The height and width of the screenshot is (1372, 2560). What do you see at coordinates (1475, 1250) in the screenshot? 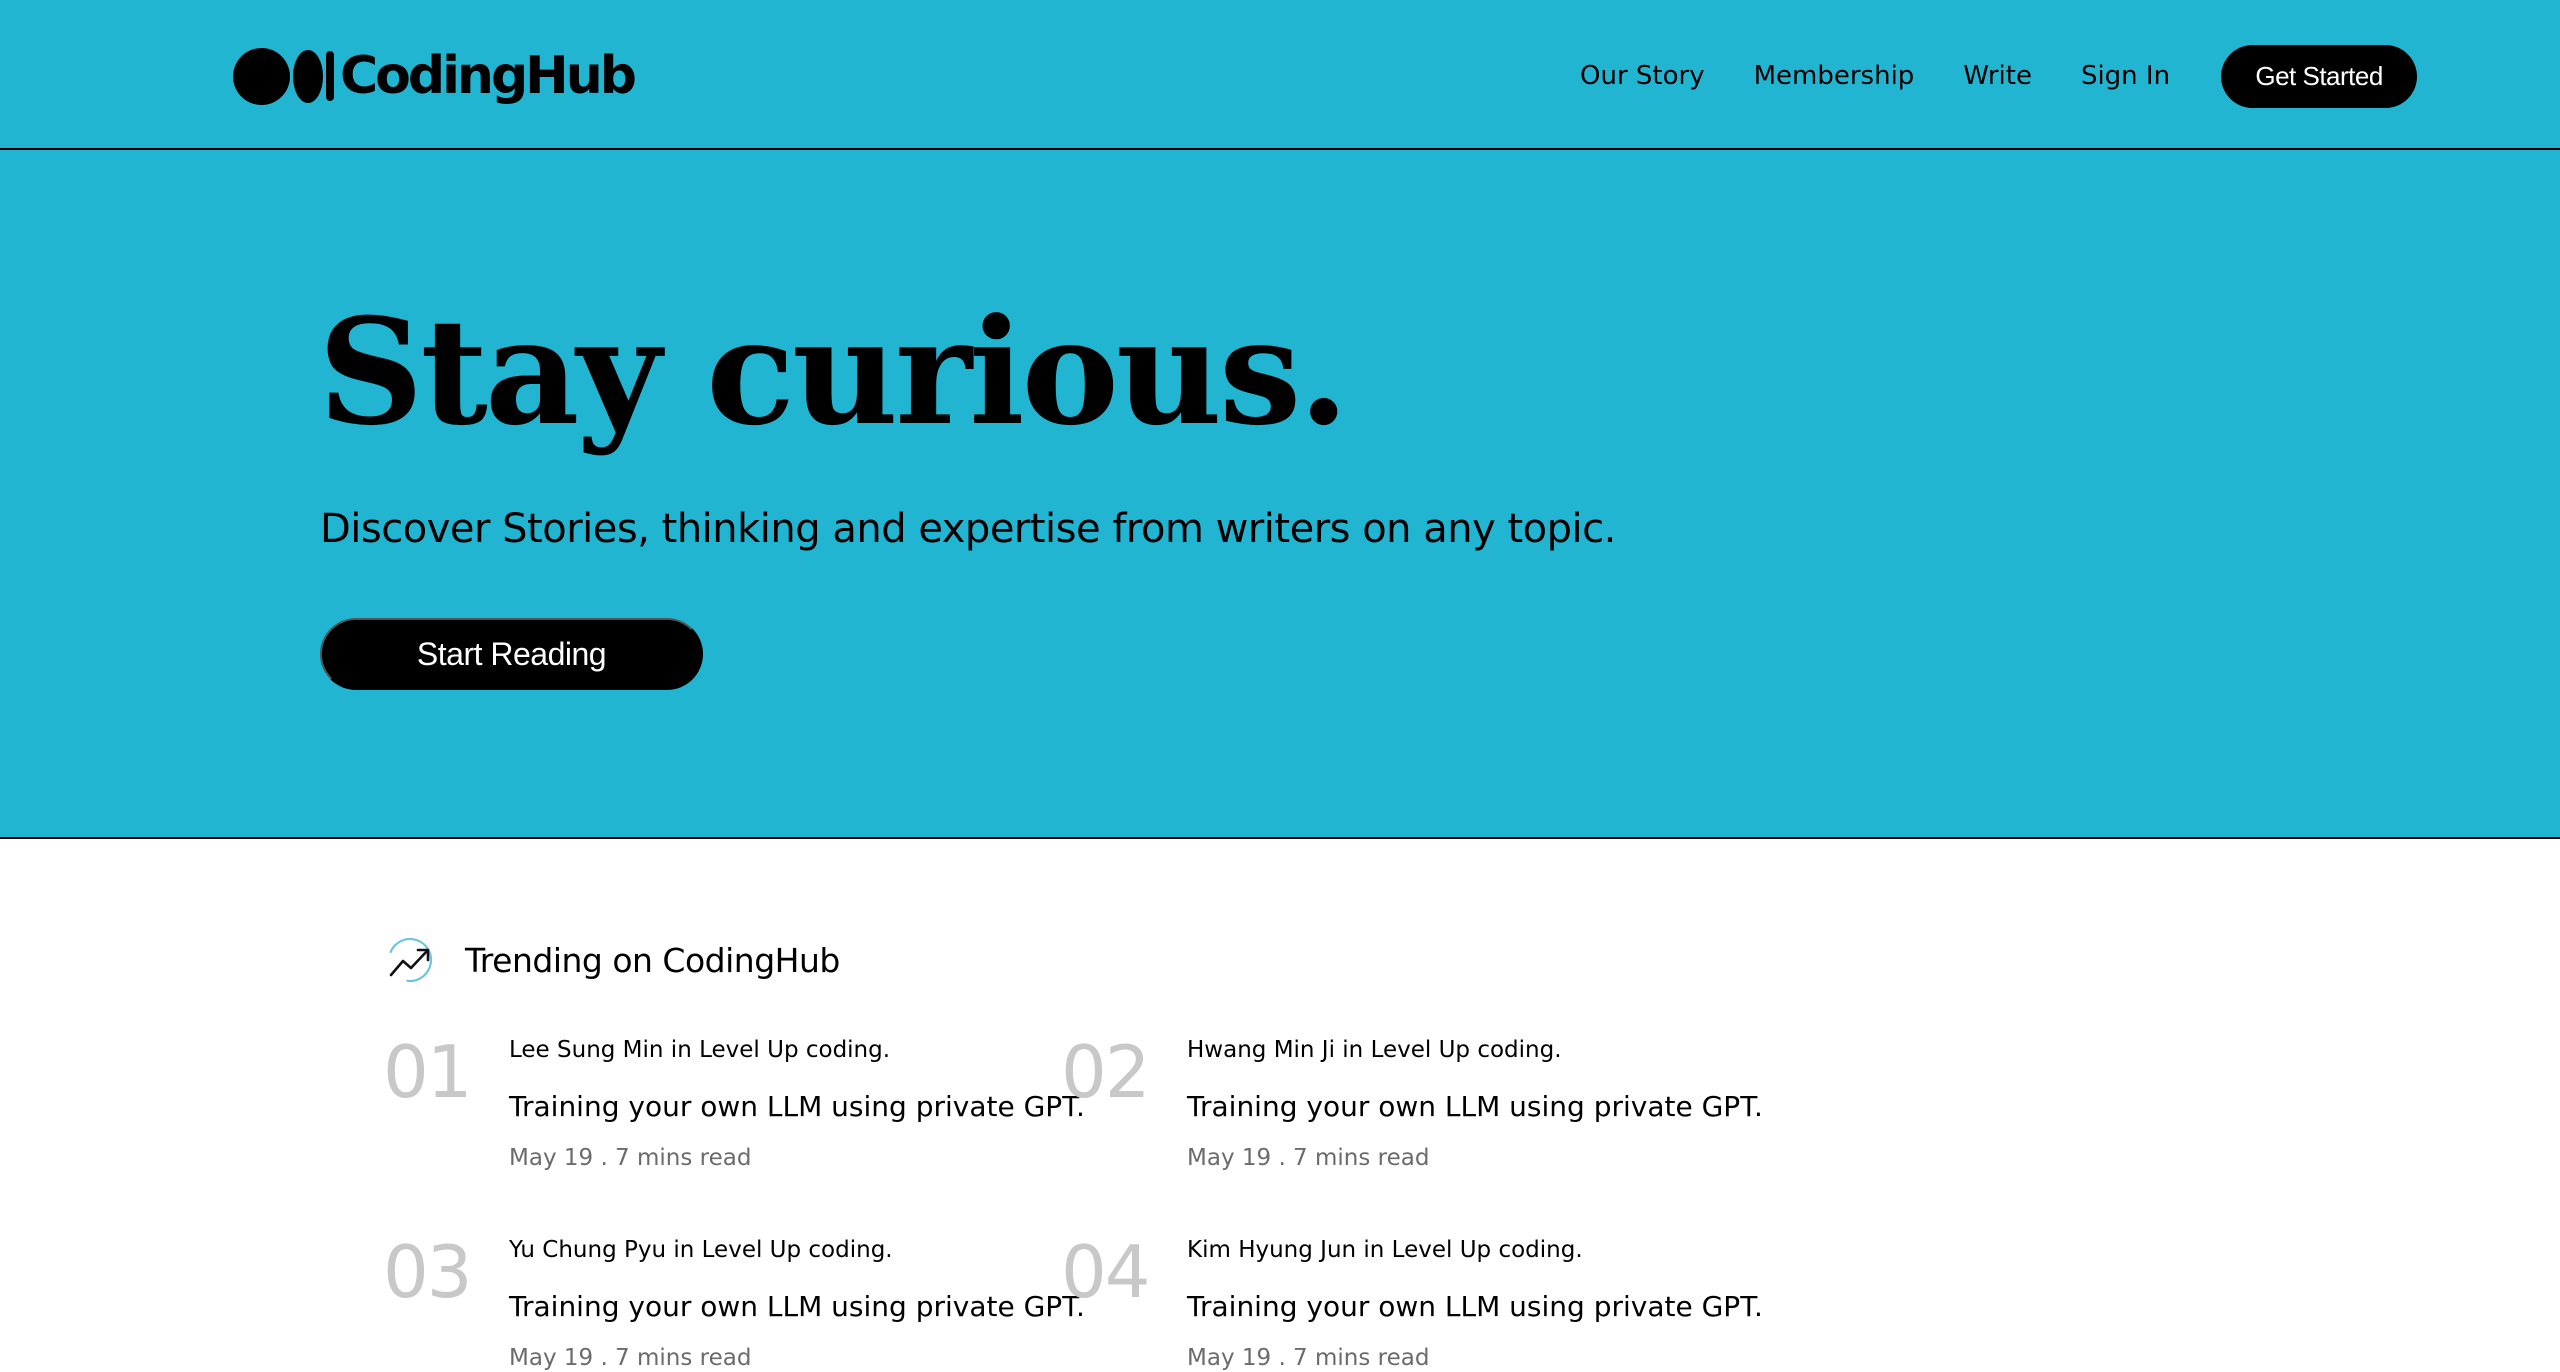
I see `trending-author: Kim Hyung Jun in Level Up coding.` at bounding box center [1475, 1250].